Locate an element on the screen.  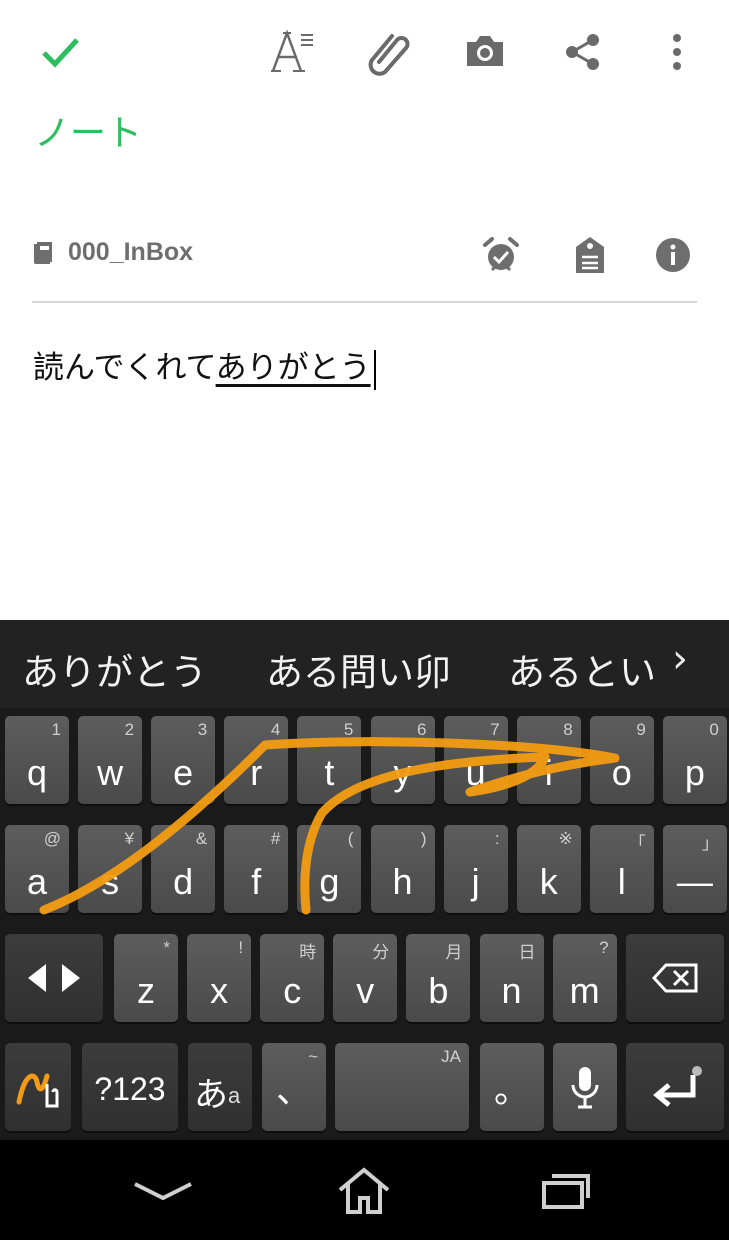
key-j: j: is located at coordinates (475, 869).